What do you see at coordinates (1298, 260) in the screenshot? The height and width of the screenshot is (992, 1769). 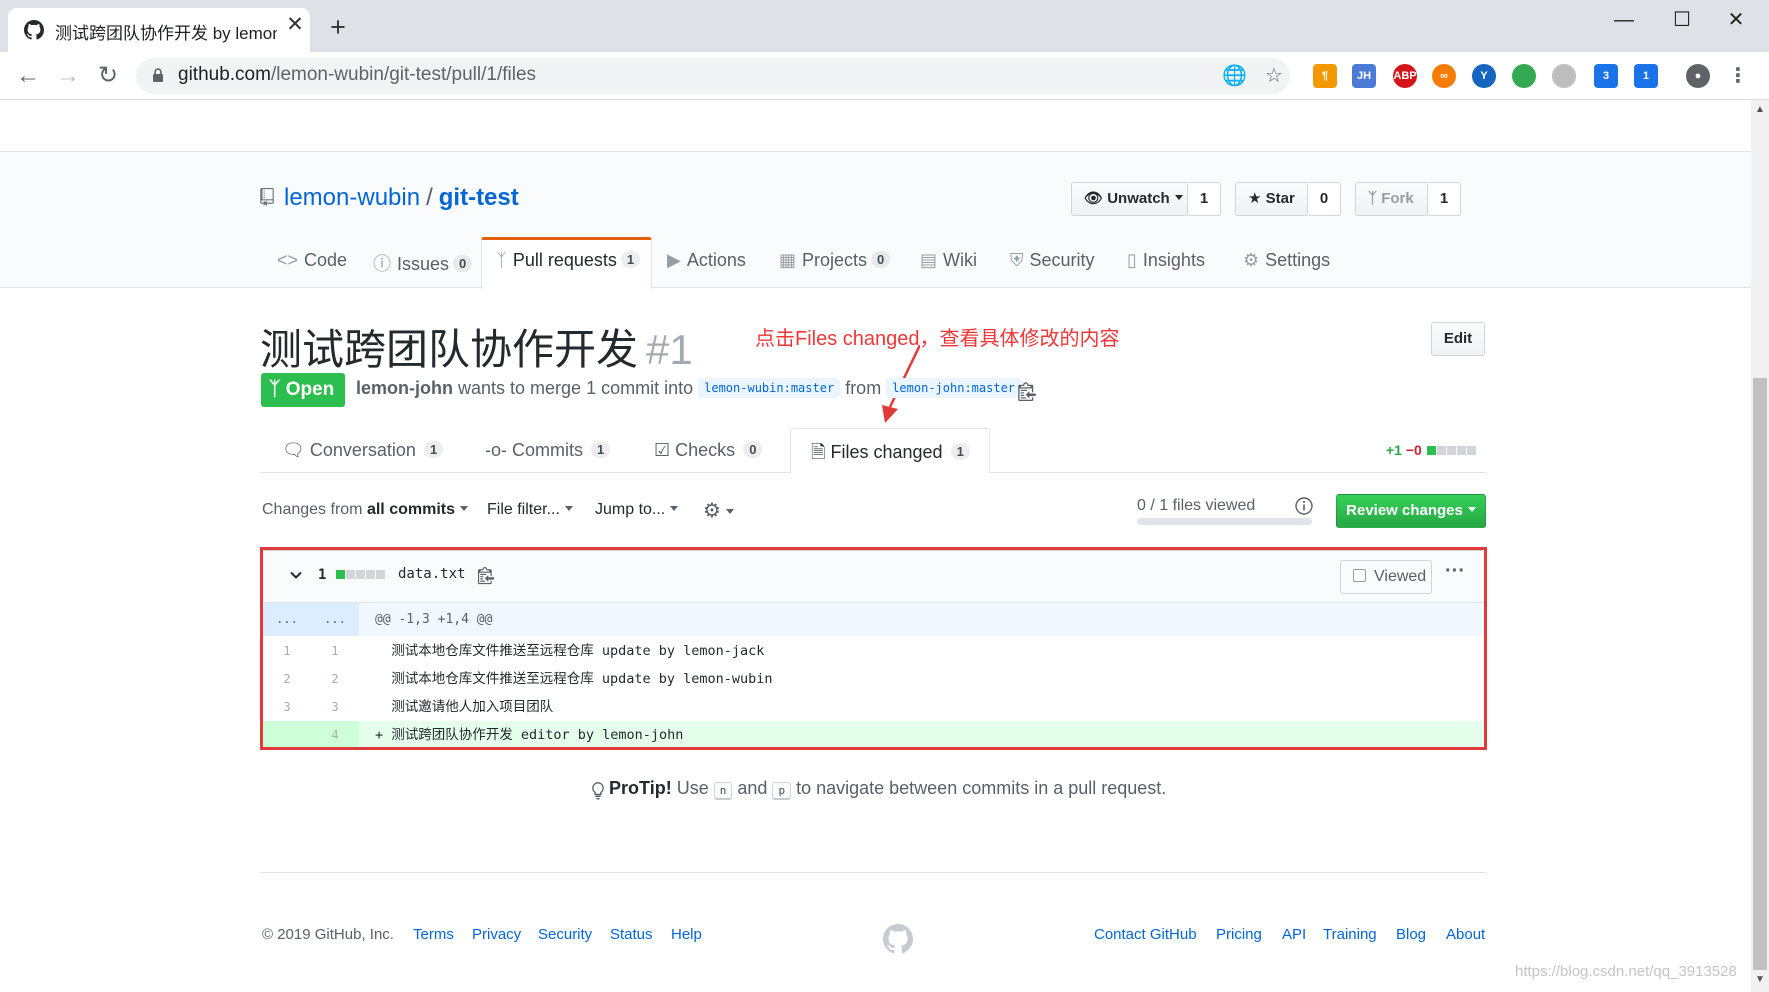 I see `reponav-settings-label: Settings` at bounding box center [1298, 260].